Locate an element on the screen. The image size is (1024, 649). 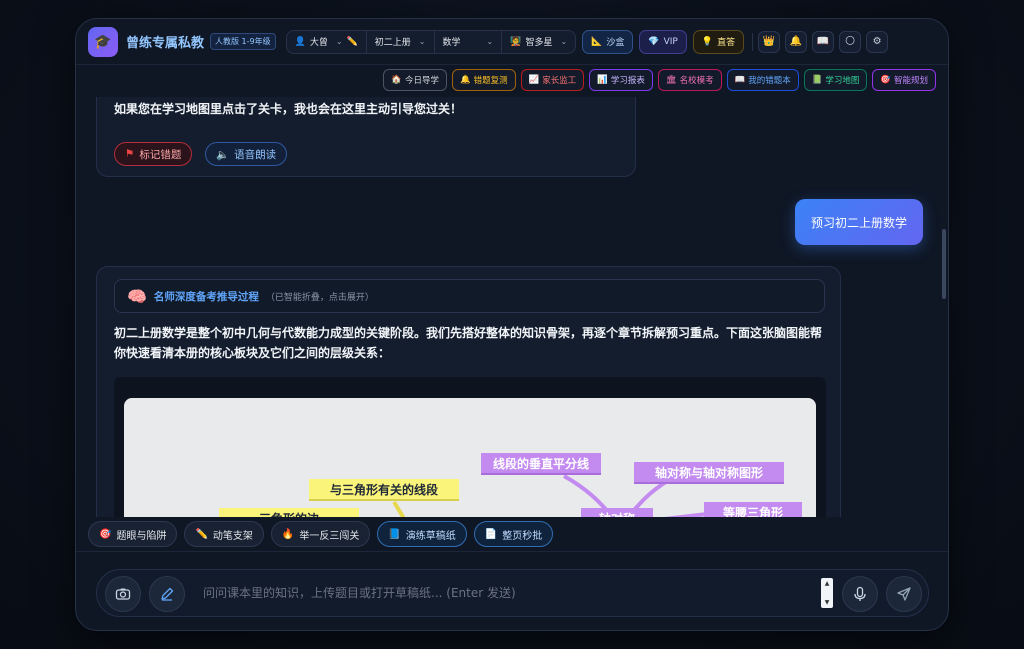
quick-action-label: 动笔支架 is located at coordinates (232, 536).